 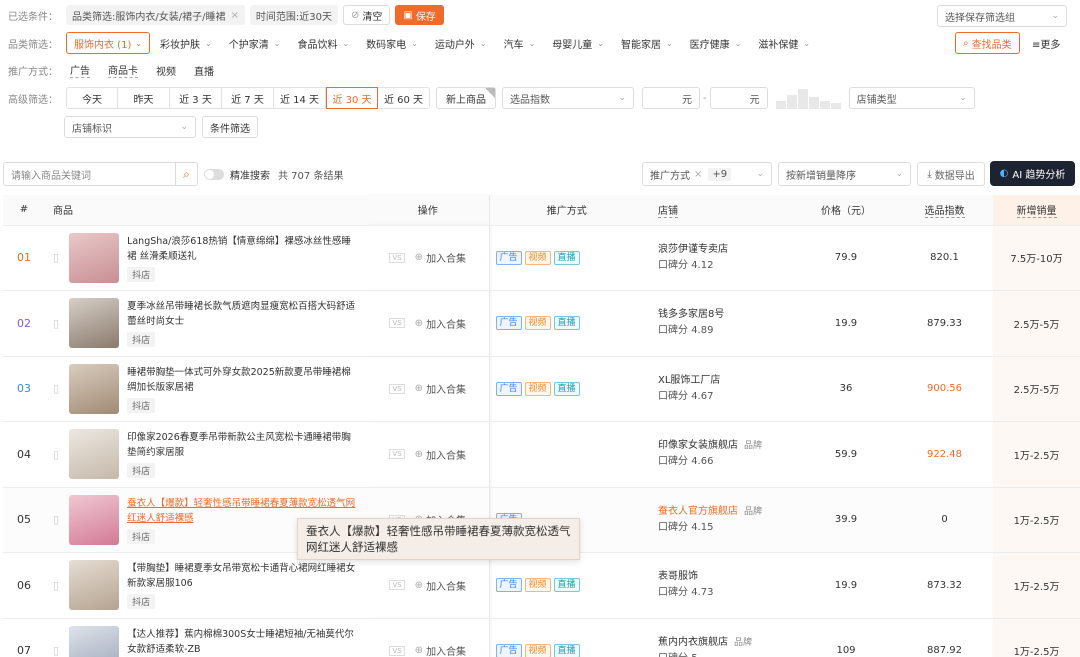 I want to click on product-cell: ▯ 【达人推荐】蕉内棉棉300S女士睡裙短袖/无袖莫代尔女款舒适柔软-ZB 抖店, so click(x=206, y=637).